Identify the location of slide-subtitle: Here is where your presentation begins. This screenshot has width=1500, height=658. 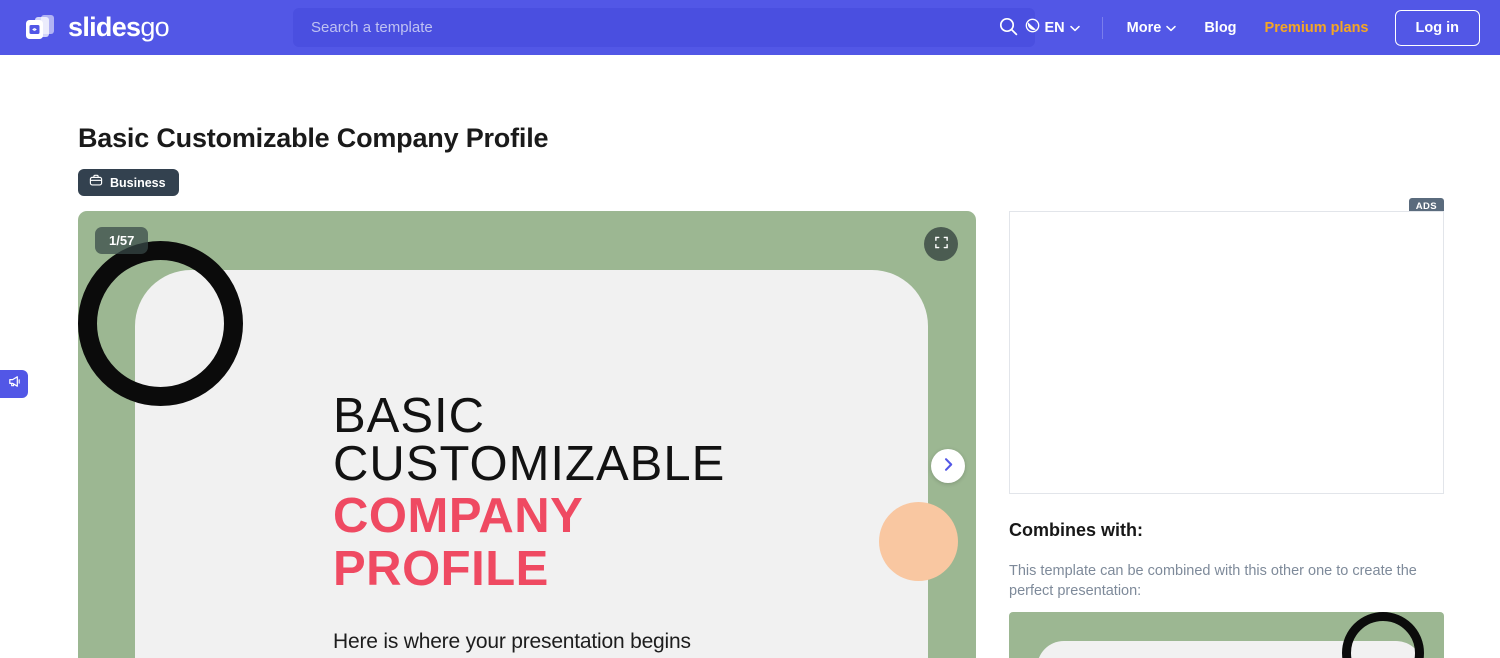
(512, 642).